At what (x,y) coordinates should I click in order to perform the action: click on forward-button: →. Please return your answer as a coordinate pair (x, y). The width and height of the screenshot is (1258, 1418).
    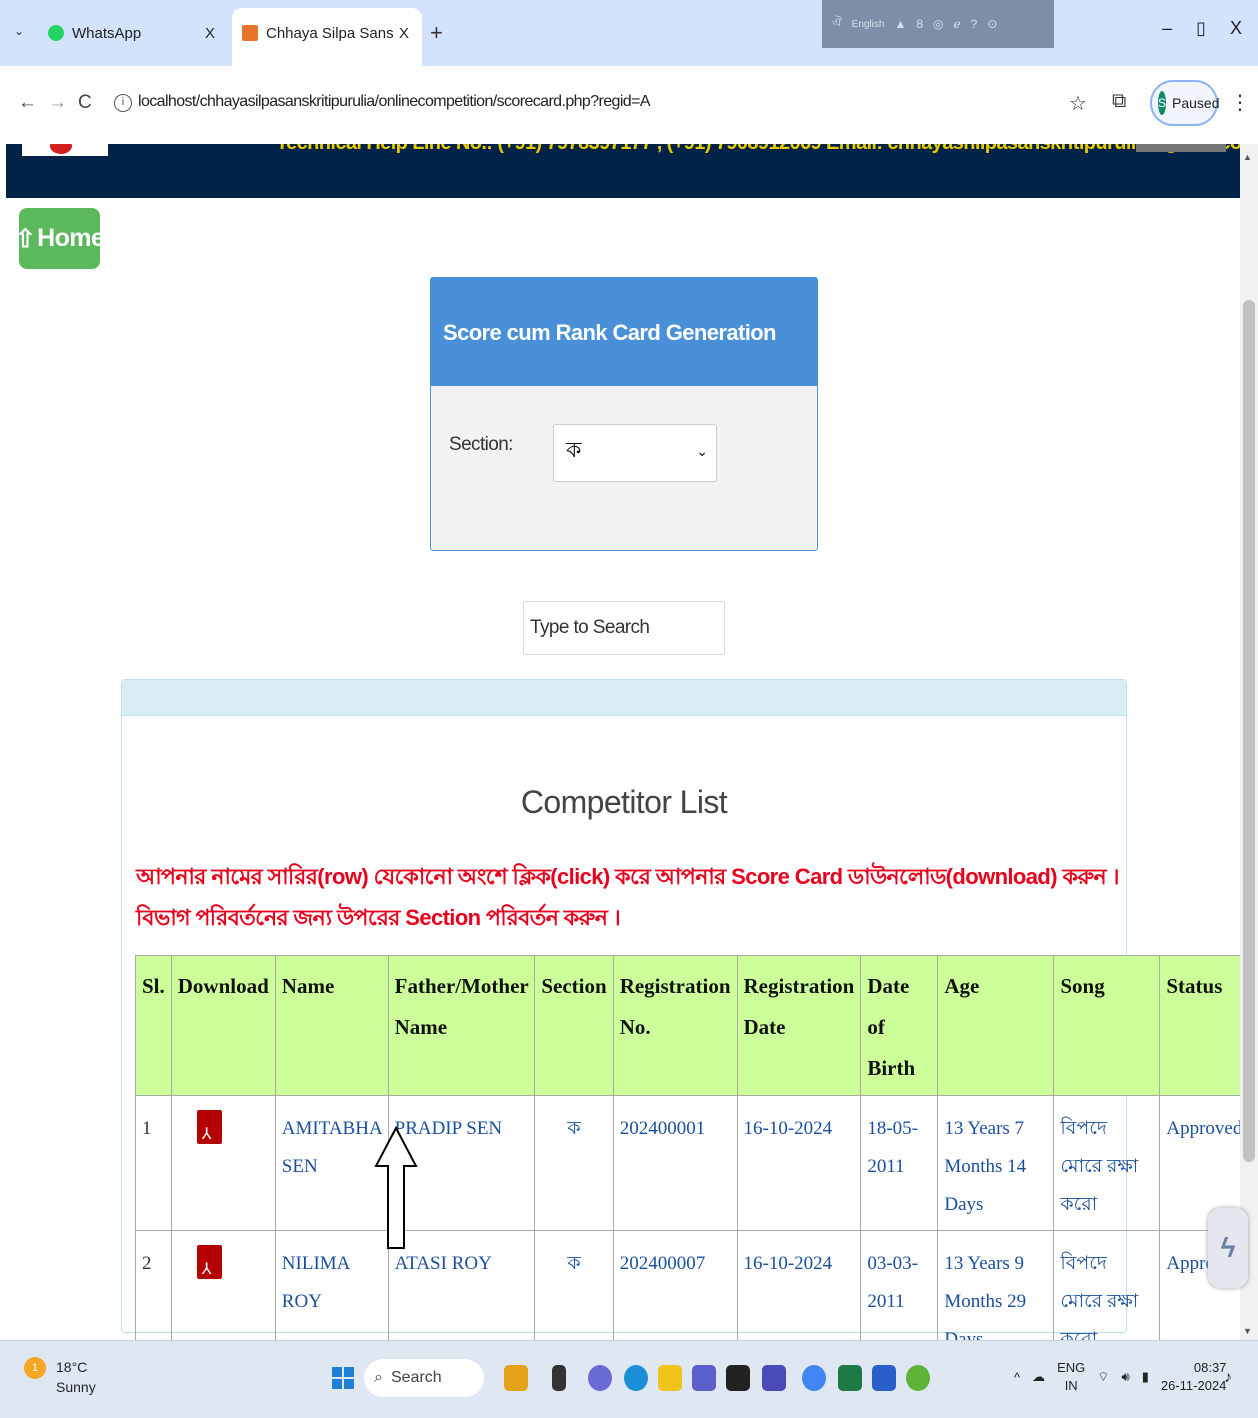
    Looking at the image, I should click on (57, 103).